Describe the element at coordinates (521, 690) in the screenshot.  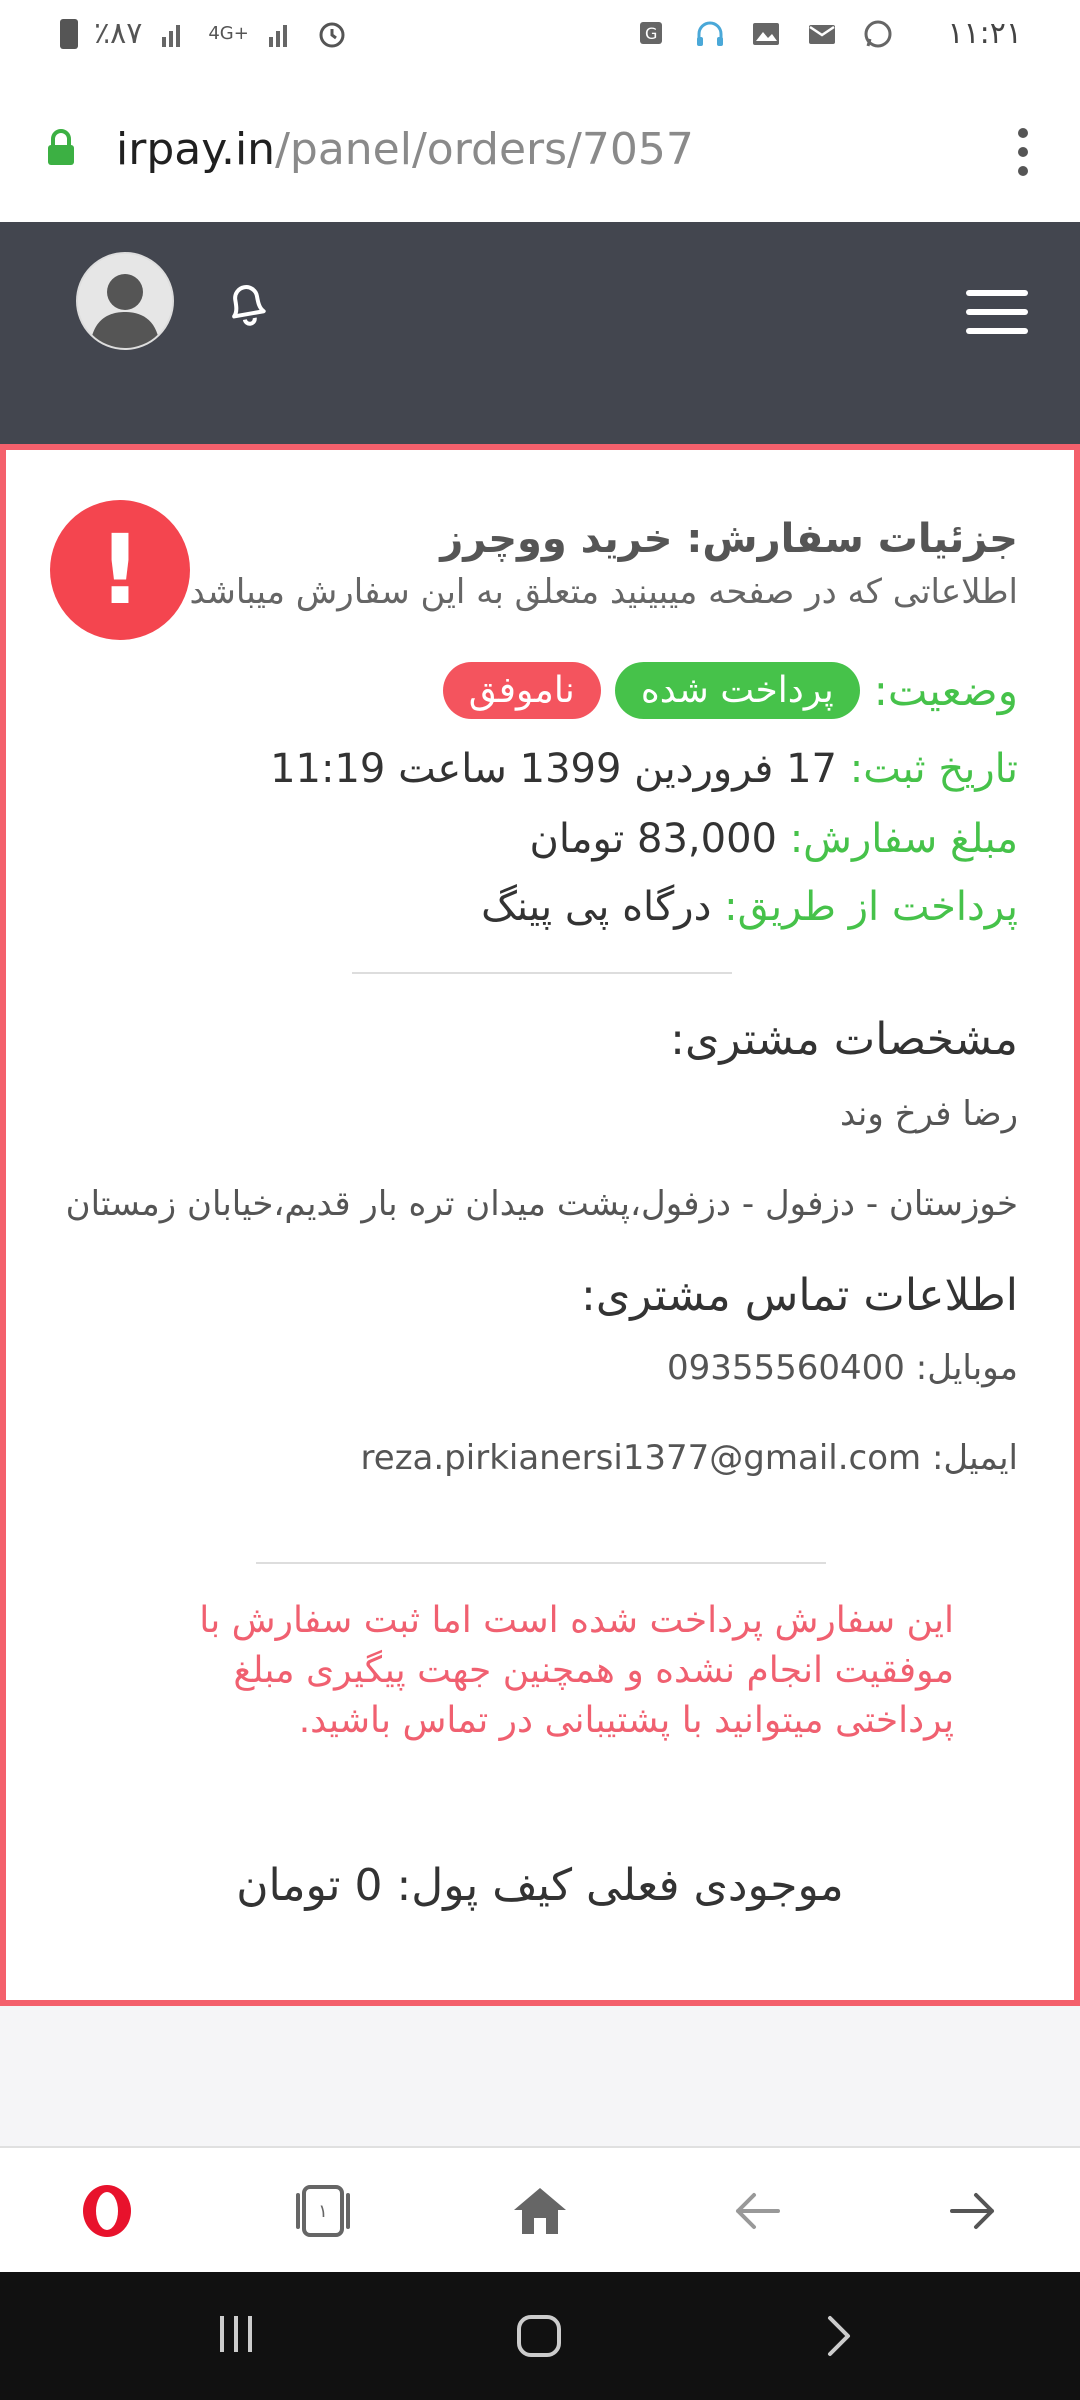
I see `status-badge-failed: ناموفق` at that location.